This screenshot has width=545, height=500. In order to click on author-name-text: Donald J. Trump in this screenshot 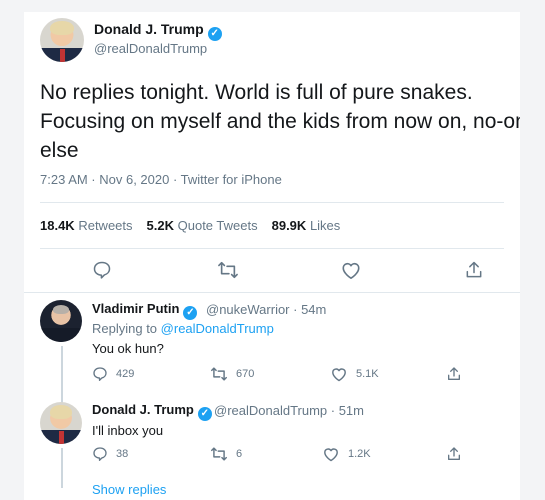, I will do `click(149, 29)`.